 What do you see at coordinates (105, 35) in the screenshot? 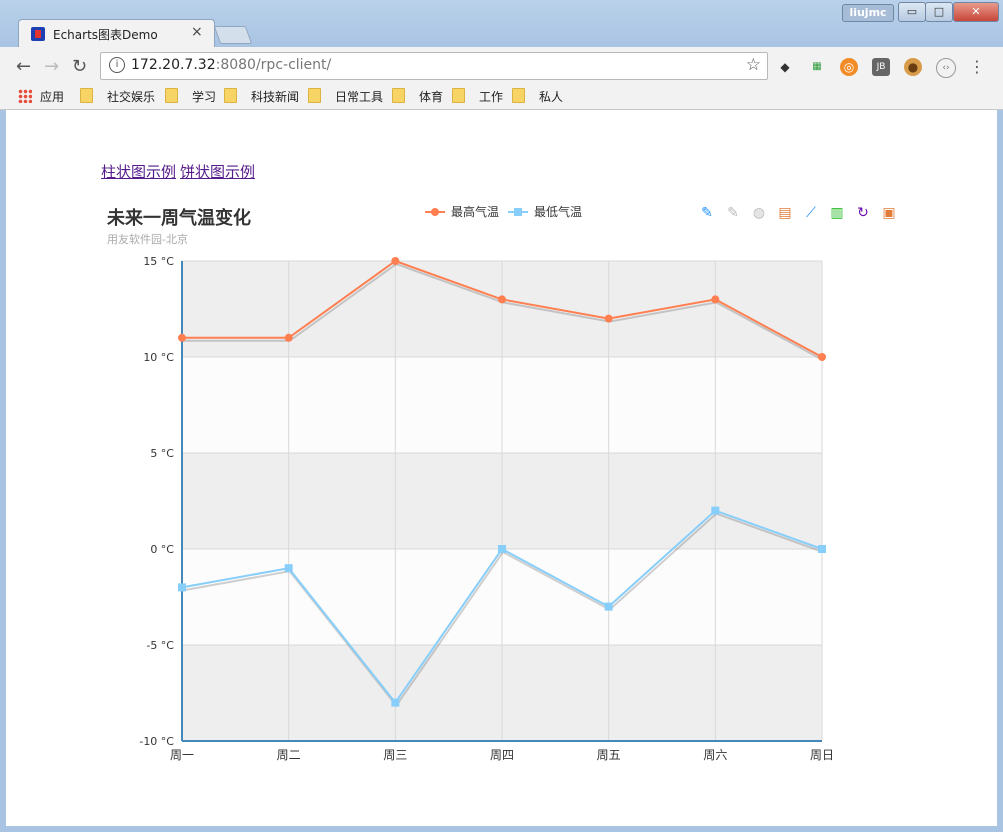
I see `tab-title: Echarts图表Demo` at bounding box center [105, 35].